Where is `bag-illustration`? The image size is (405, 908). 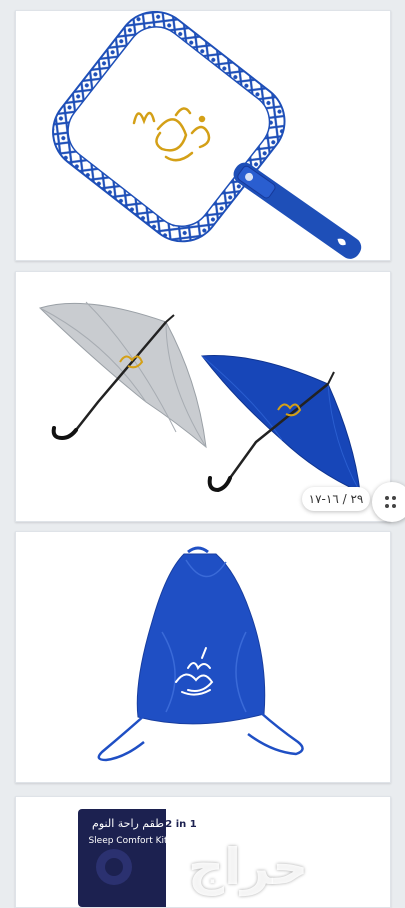 bag-illustration is located at coordinates (200, 654).